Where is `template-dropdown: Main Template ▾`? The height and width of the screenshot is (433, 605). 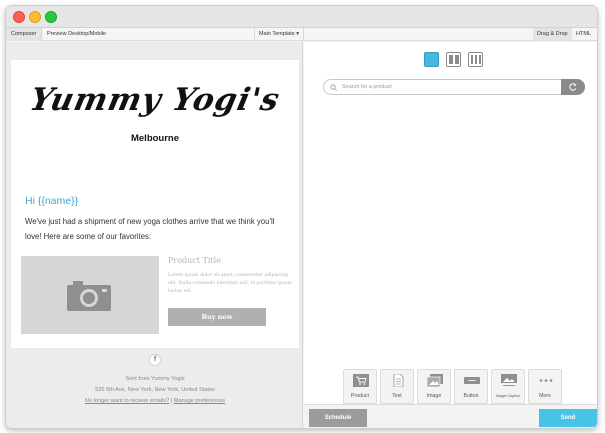 template-dropdown: Main Template ▾ is located at coordinates (279, 34).